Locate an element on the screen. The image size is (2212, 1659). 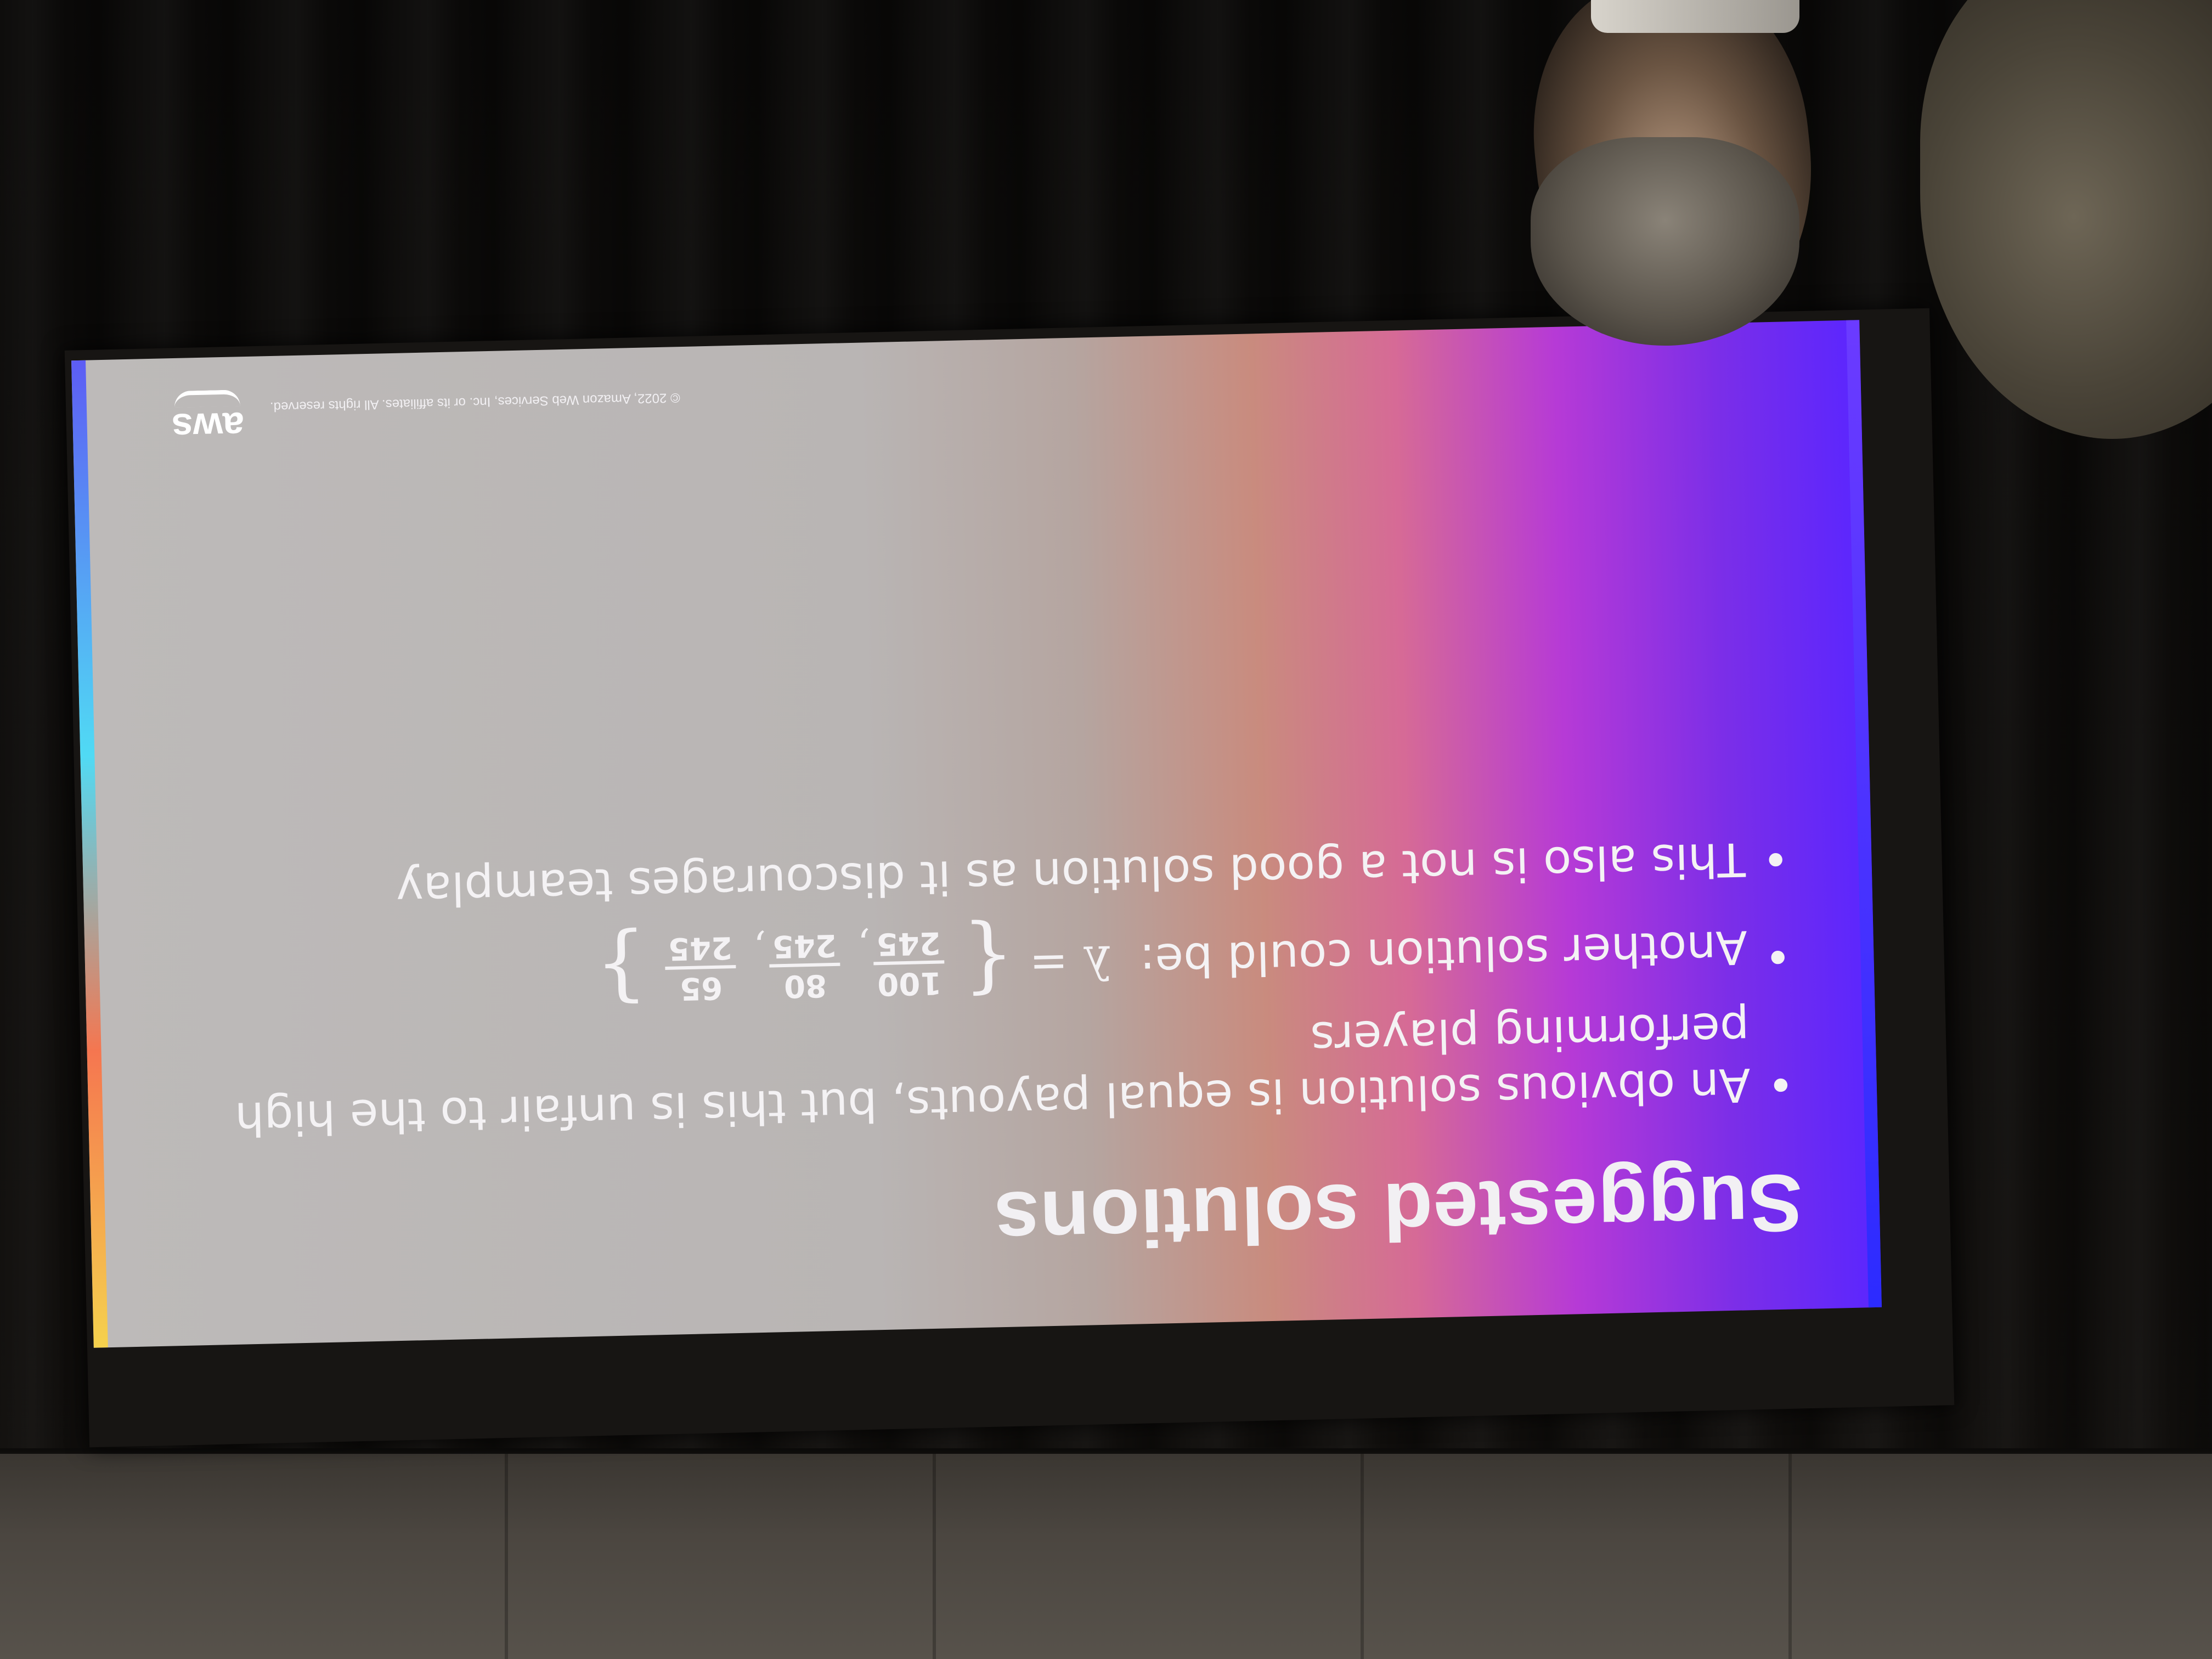
aws-logo-text: aws is located at coordinates (208, 426).